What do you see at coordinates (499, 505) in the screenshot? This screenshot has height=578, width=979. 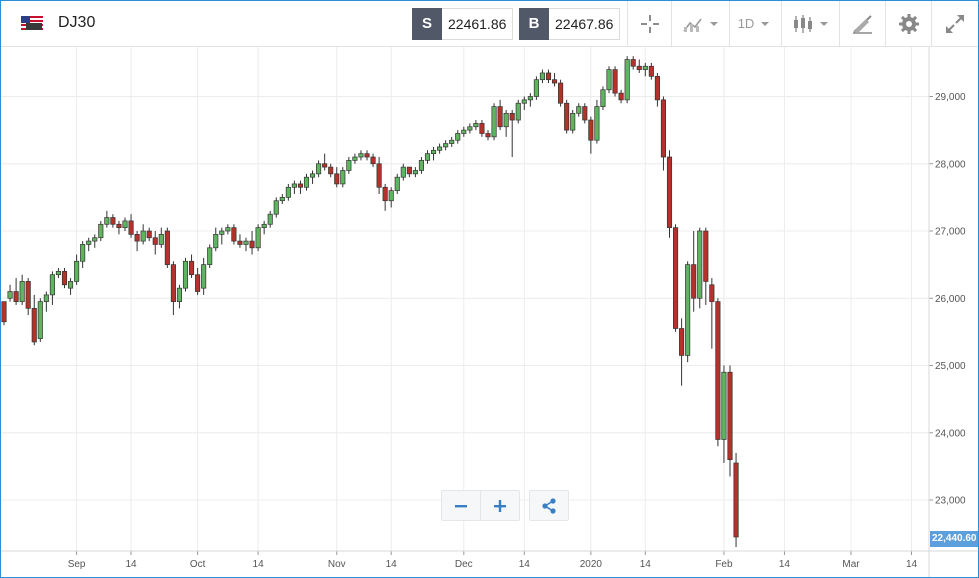 I see `zoom-in-button` at bounding box center [499, 505].